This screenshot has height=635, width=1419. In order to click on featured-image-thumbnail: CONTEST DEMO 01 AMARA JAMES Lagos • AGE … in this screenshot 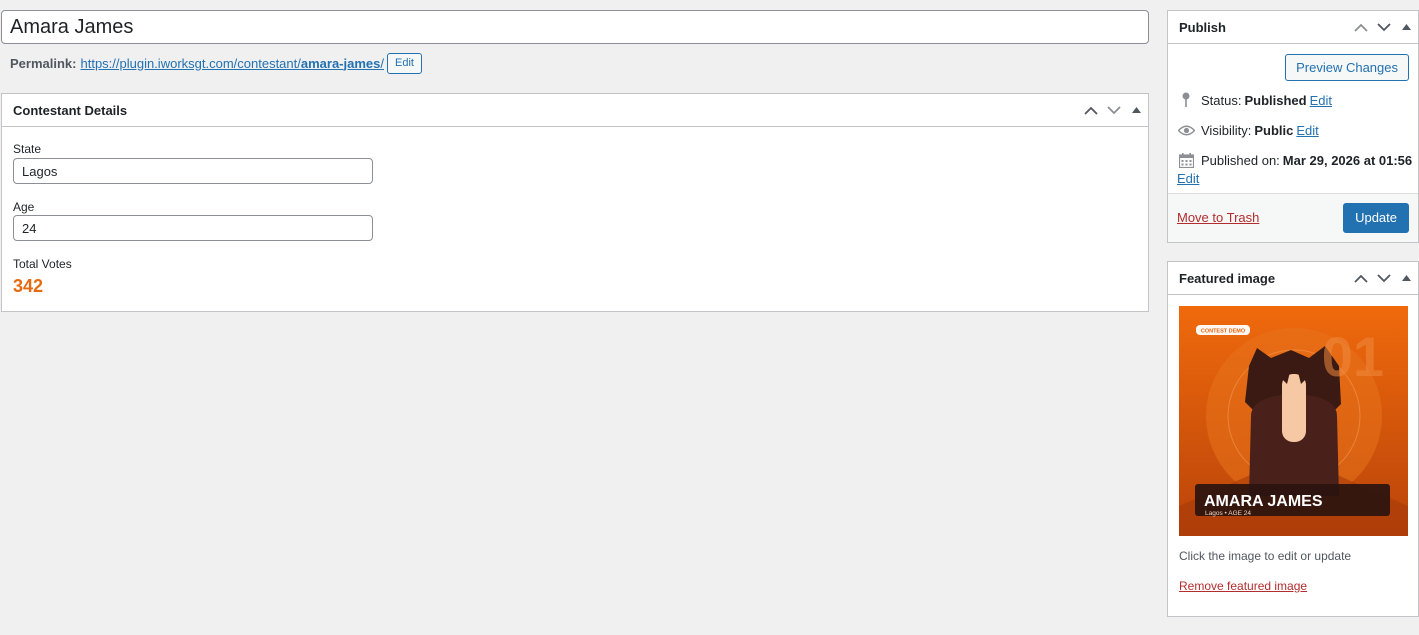, I will do `click(1293, 421)`.